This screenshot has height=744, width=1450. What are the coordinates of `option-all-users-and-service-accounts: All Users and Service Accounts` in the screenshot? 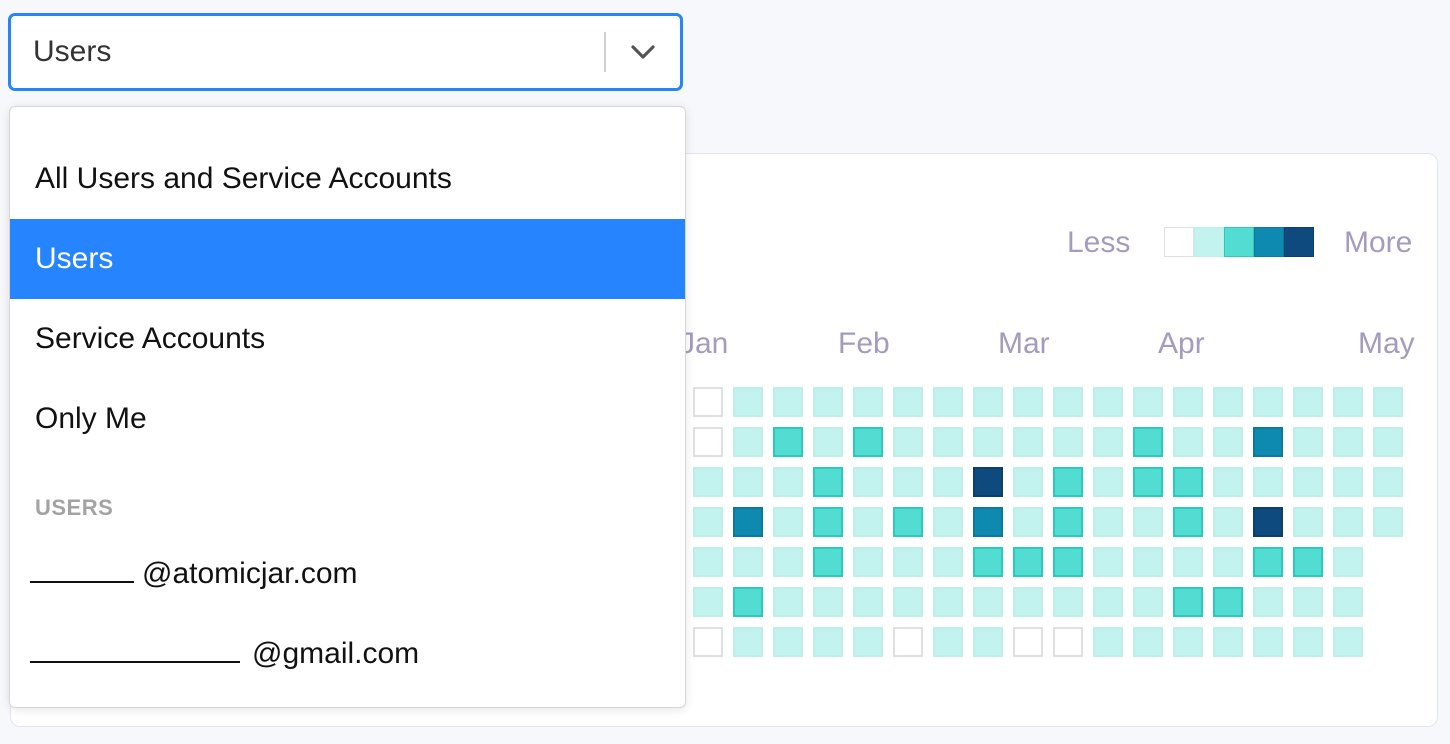 It's located at (347, 179).